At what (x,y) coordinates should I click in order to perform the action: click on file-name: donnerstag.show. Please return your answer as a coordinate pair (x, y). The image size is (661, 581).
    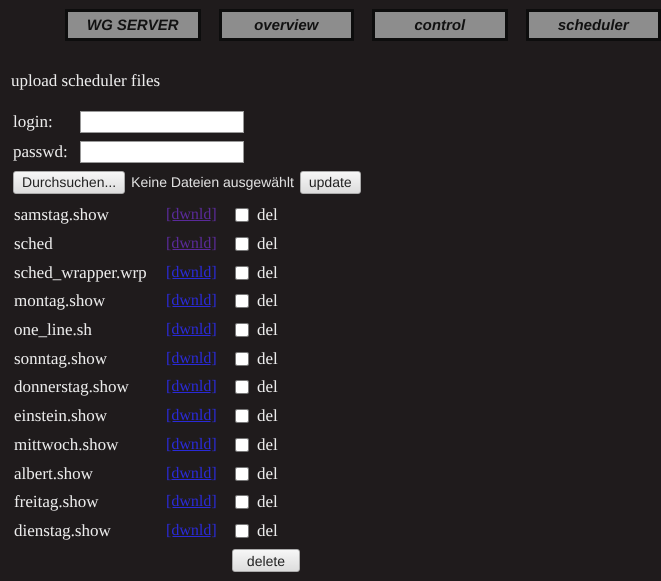
    Looking at the image, I should click on (72, 387).